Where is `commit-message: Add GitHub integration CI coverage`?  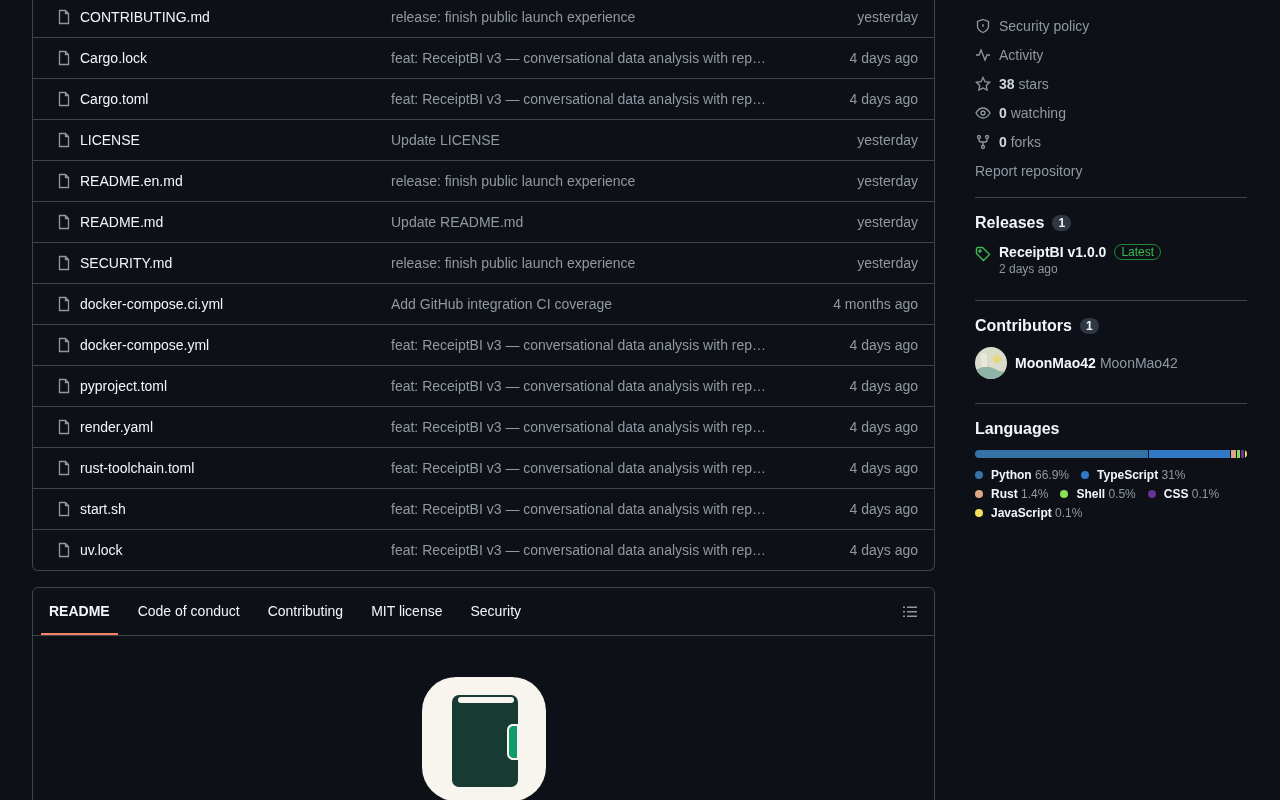
commit-message: Add GitHub integration CI coverage is located at coordinates (612, 304).